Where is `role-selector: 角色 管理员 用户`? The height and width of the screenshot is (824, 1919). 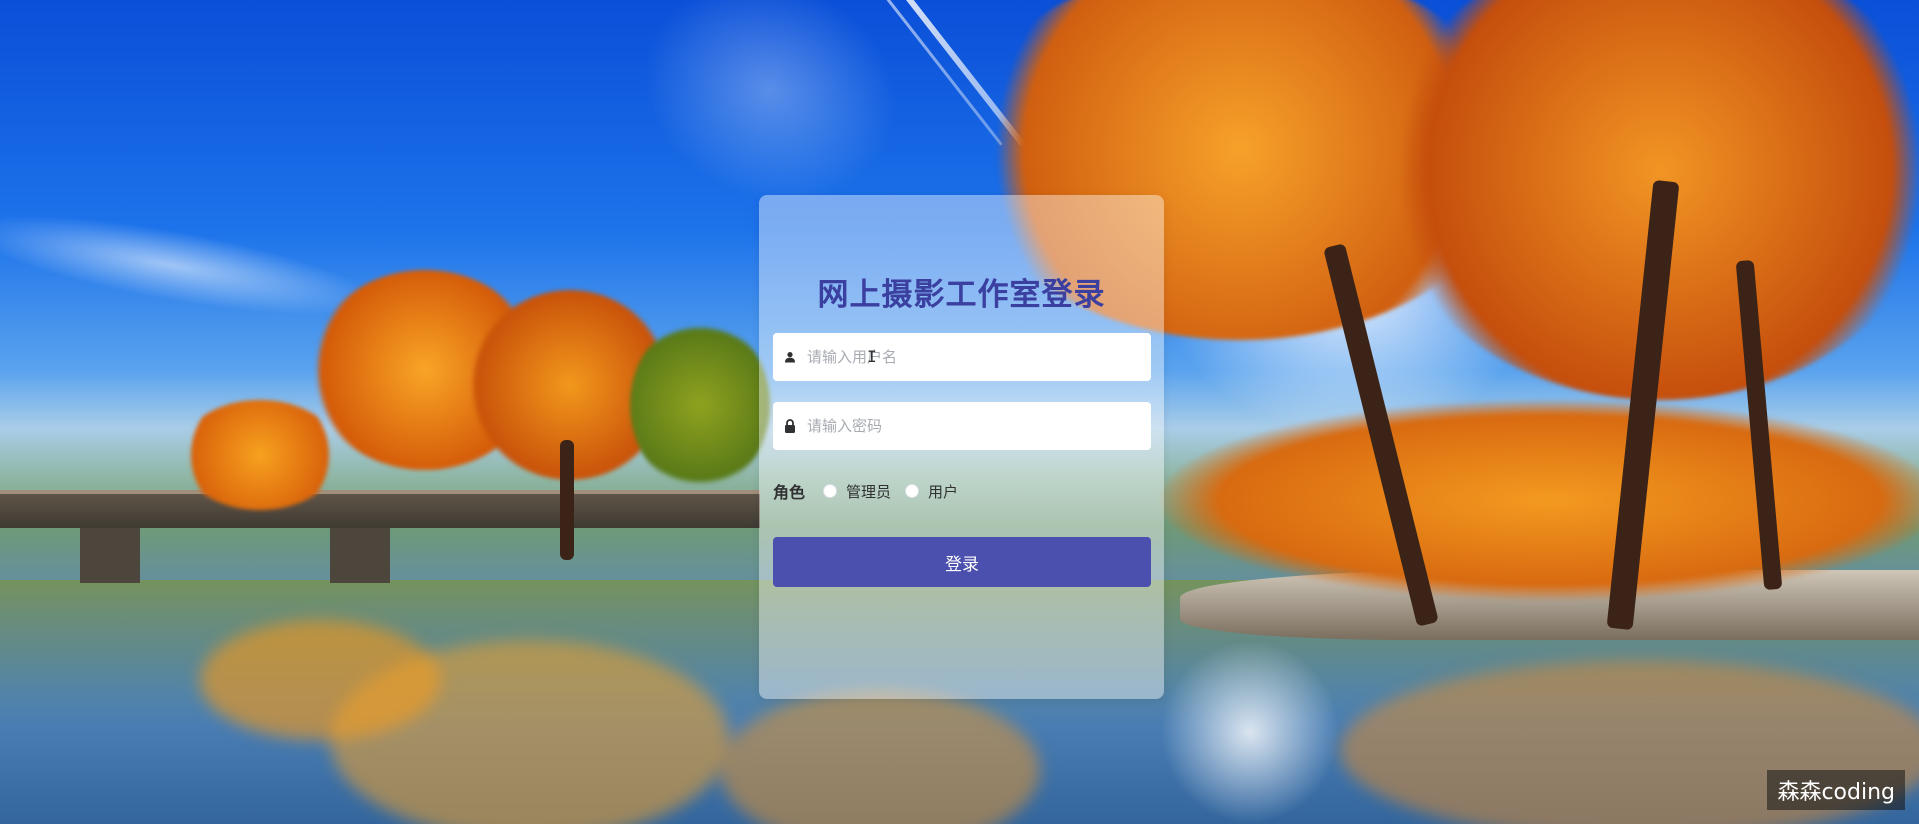 role-selector: 角色 管理员 用户 is located at coordinates (872, 491).